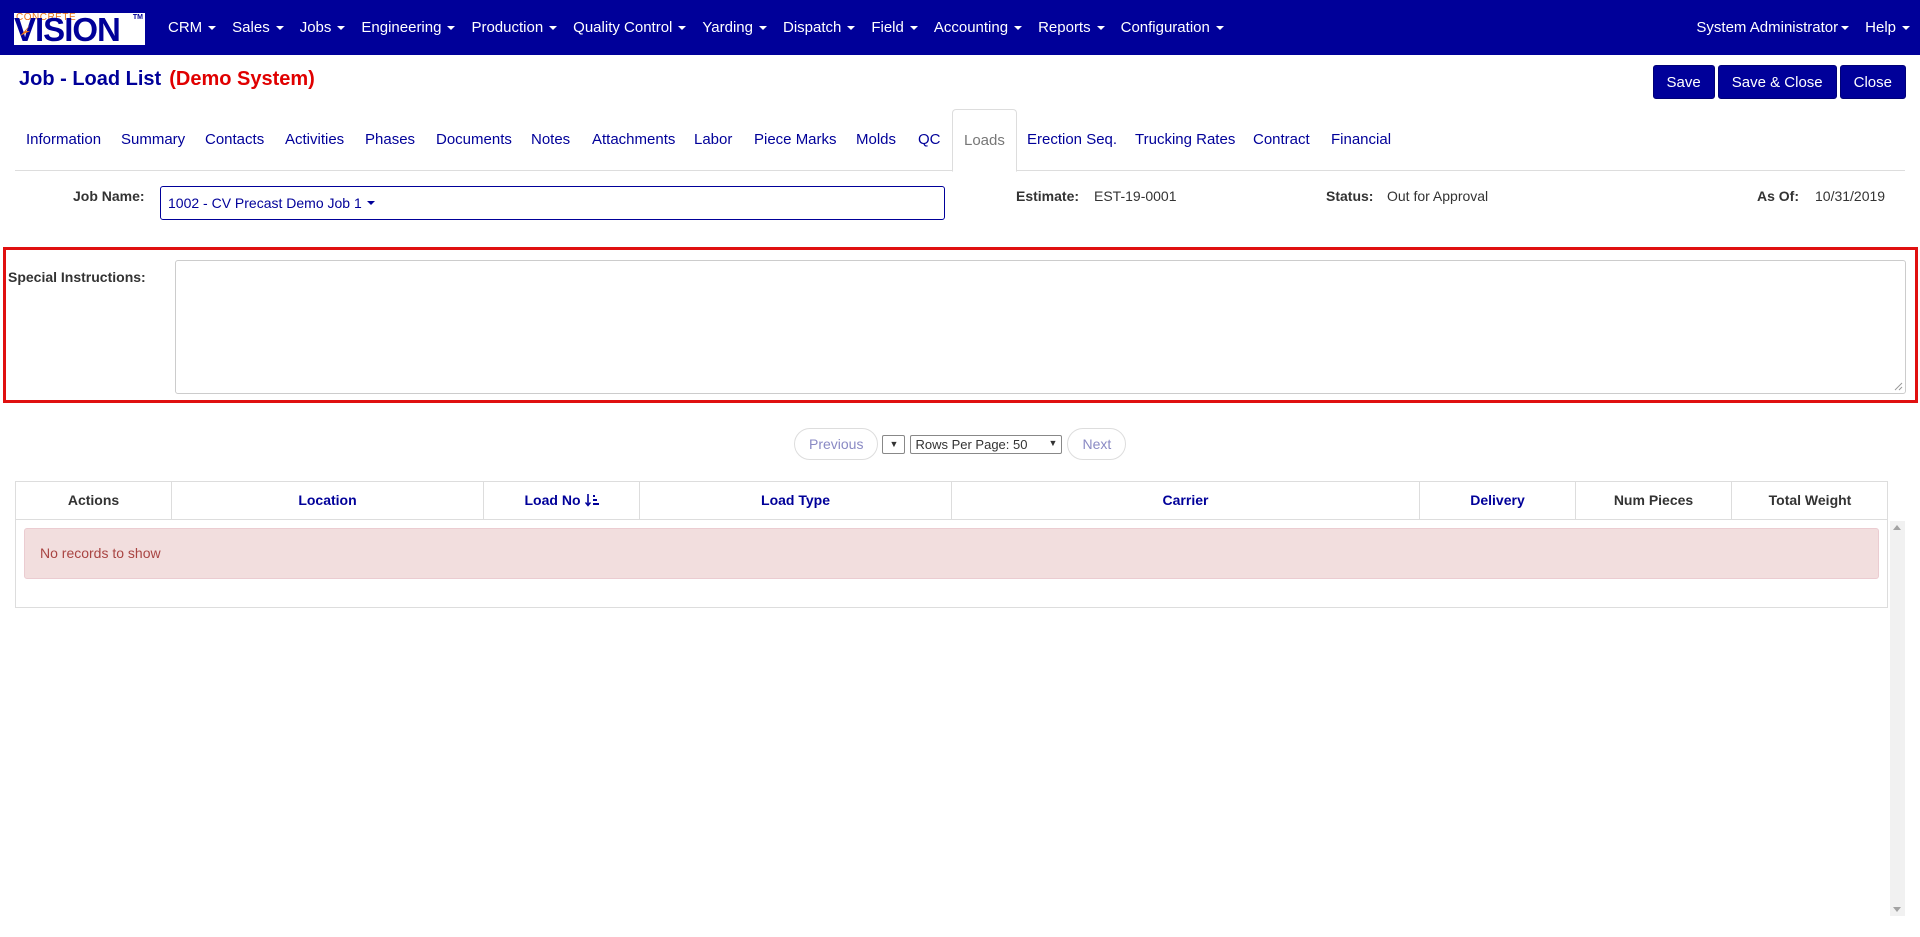 The image size is (1920, 937). I want to click on tab-contract: Contract, so click(1281, 140).